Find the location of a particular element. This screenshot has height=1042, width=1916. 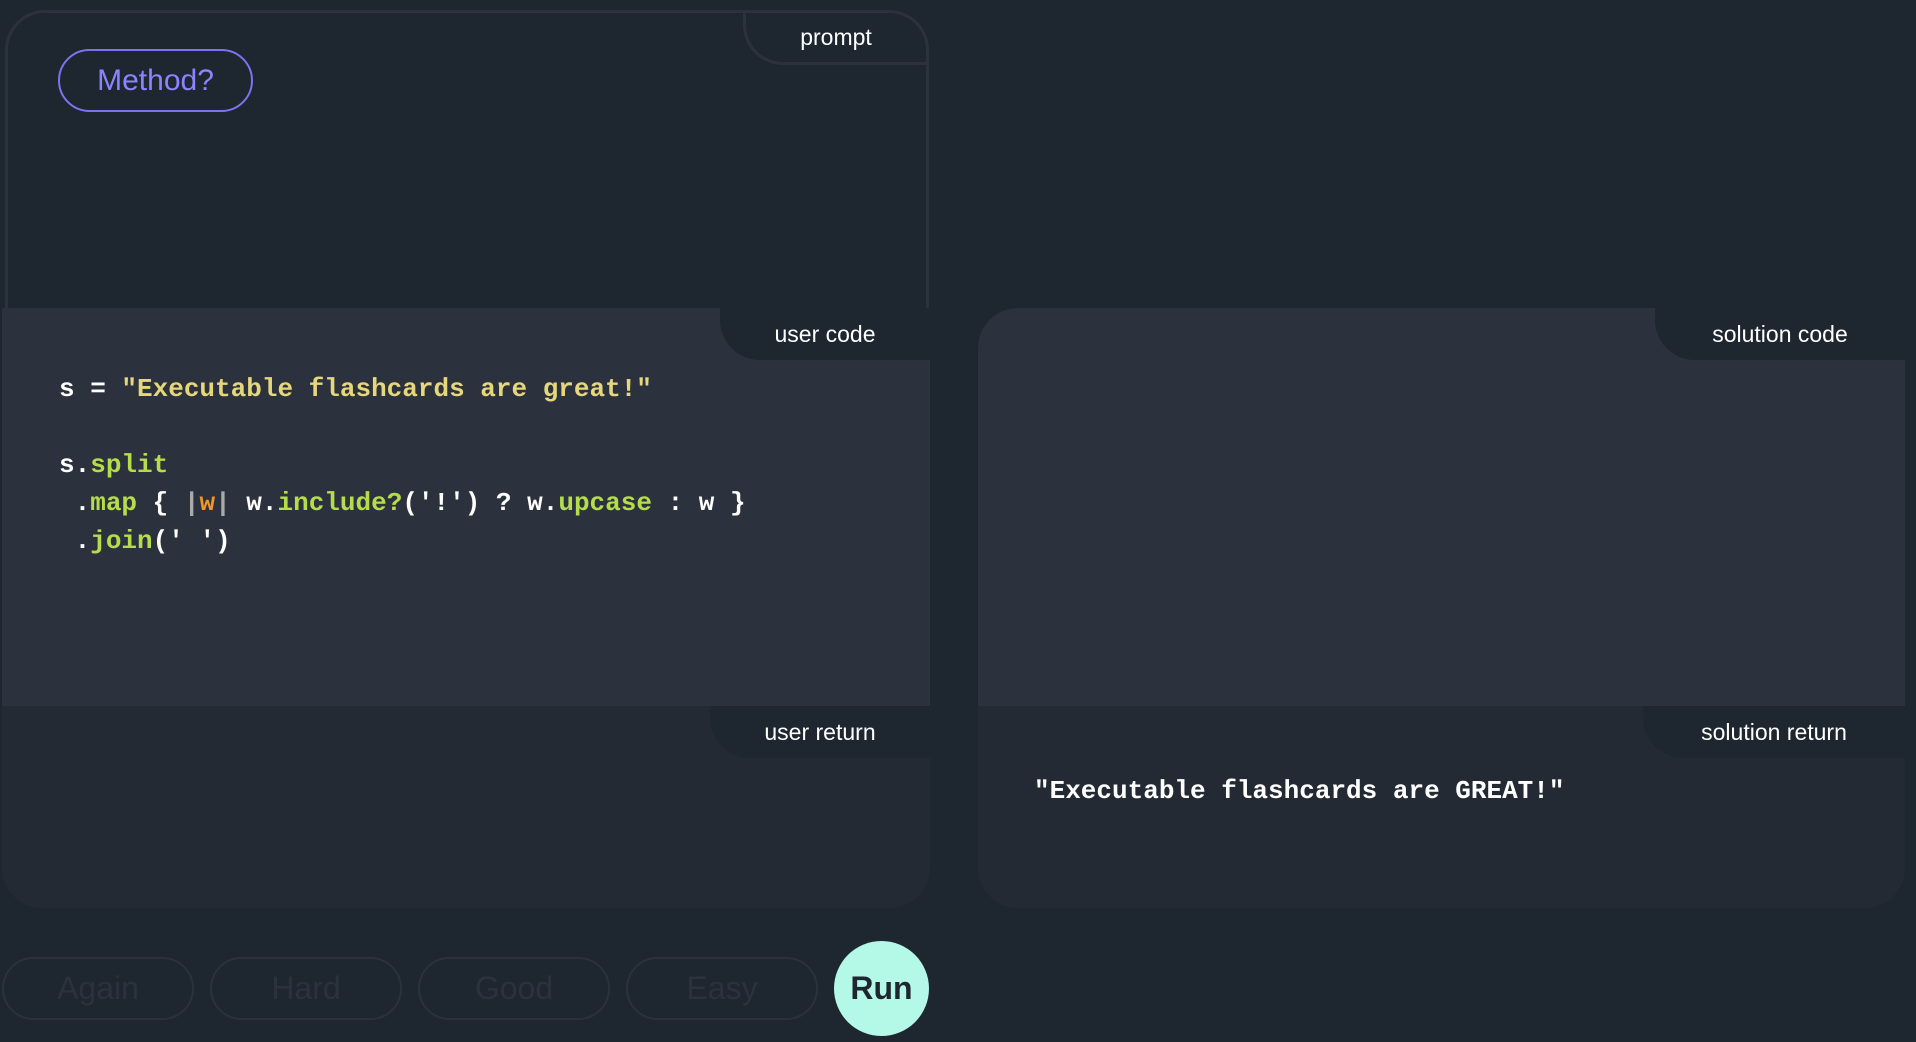

code-string: "Executable flashcards are great!" is located at coordinates (386, 389).